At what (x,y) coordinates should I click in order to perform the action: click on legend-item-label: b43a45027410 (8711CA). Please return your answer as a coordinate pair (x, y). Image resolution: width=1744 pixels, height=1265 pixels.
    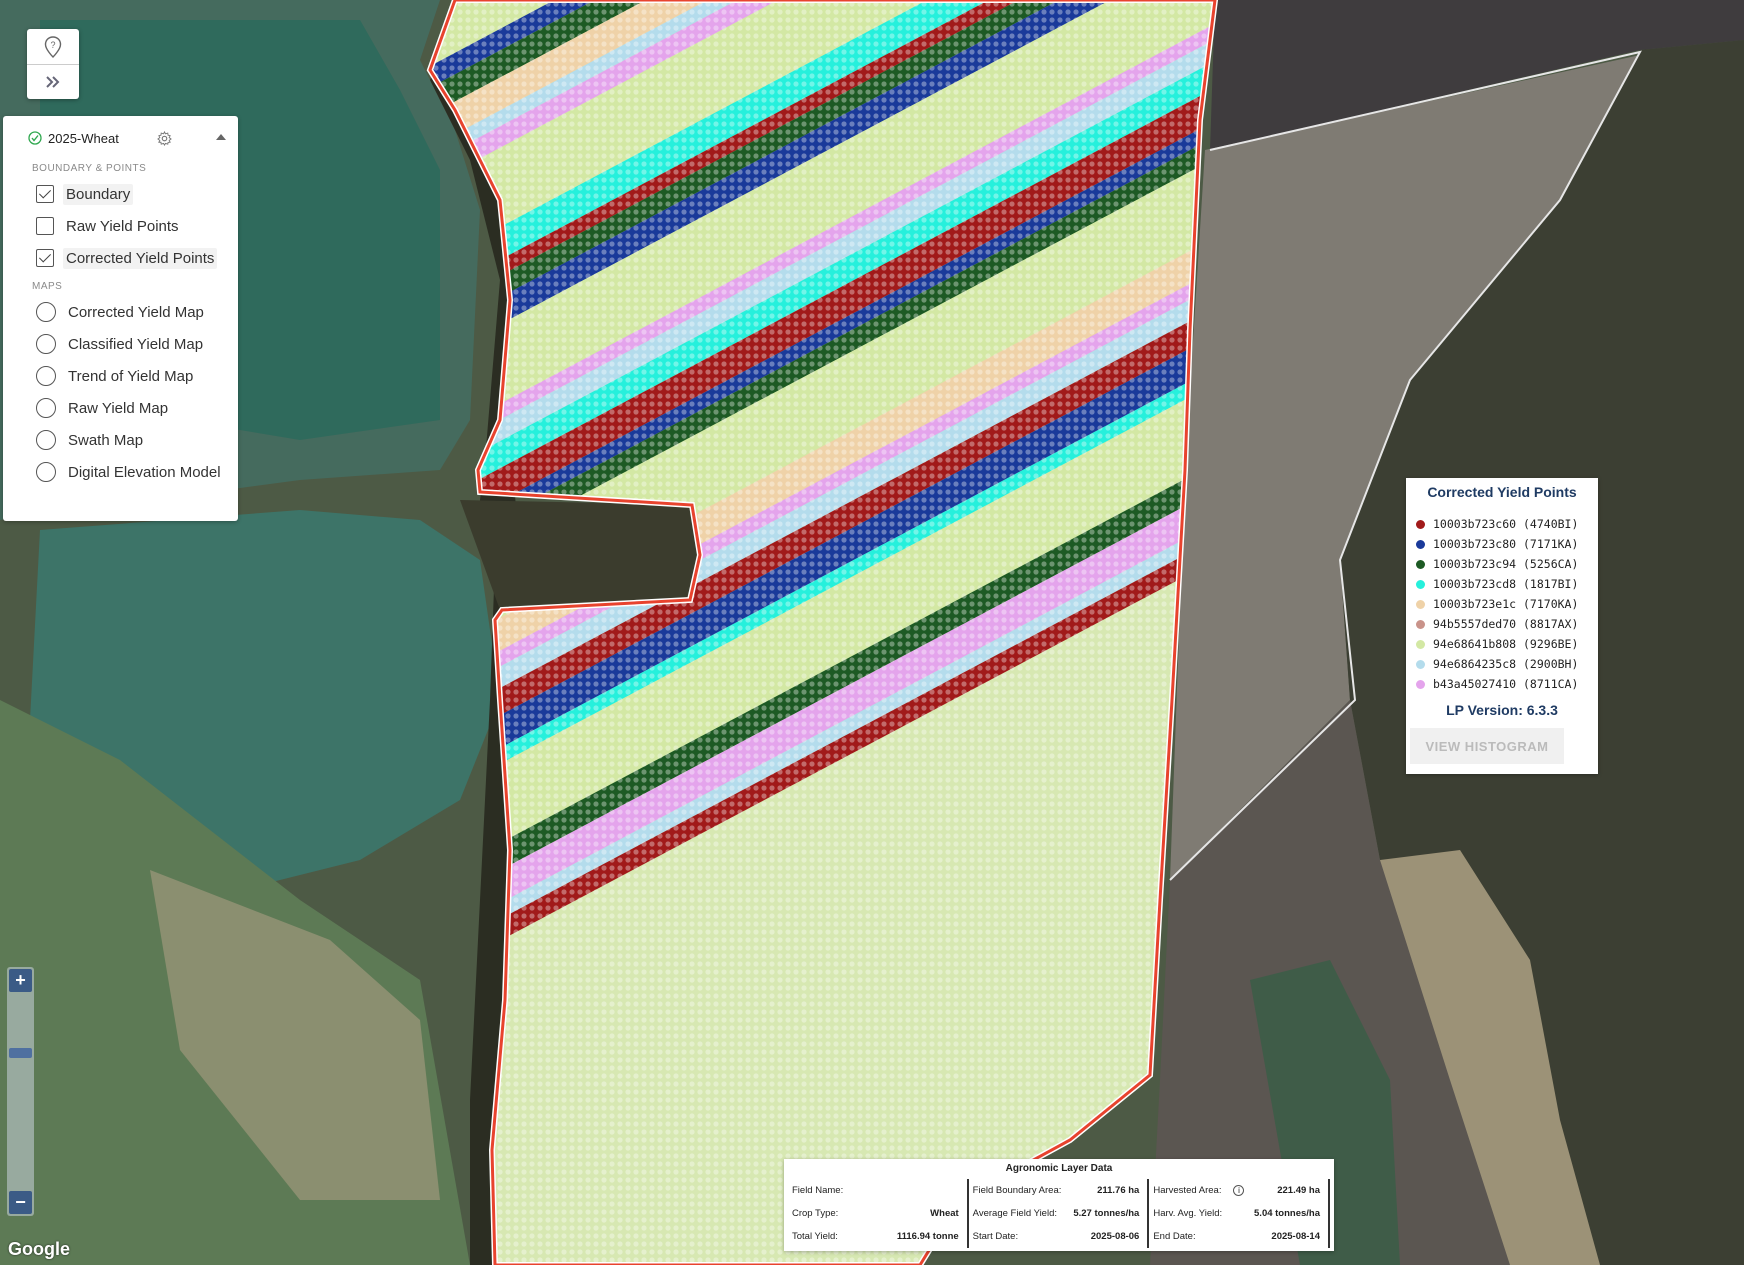
    Looking at the image, I should click on (1506, 684).